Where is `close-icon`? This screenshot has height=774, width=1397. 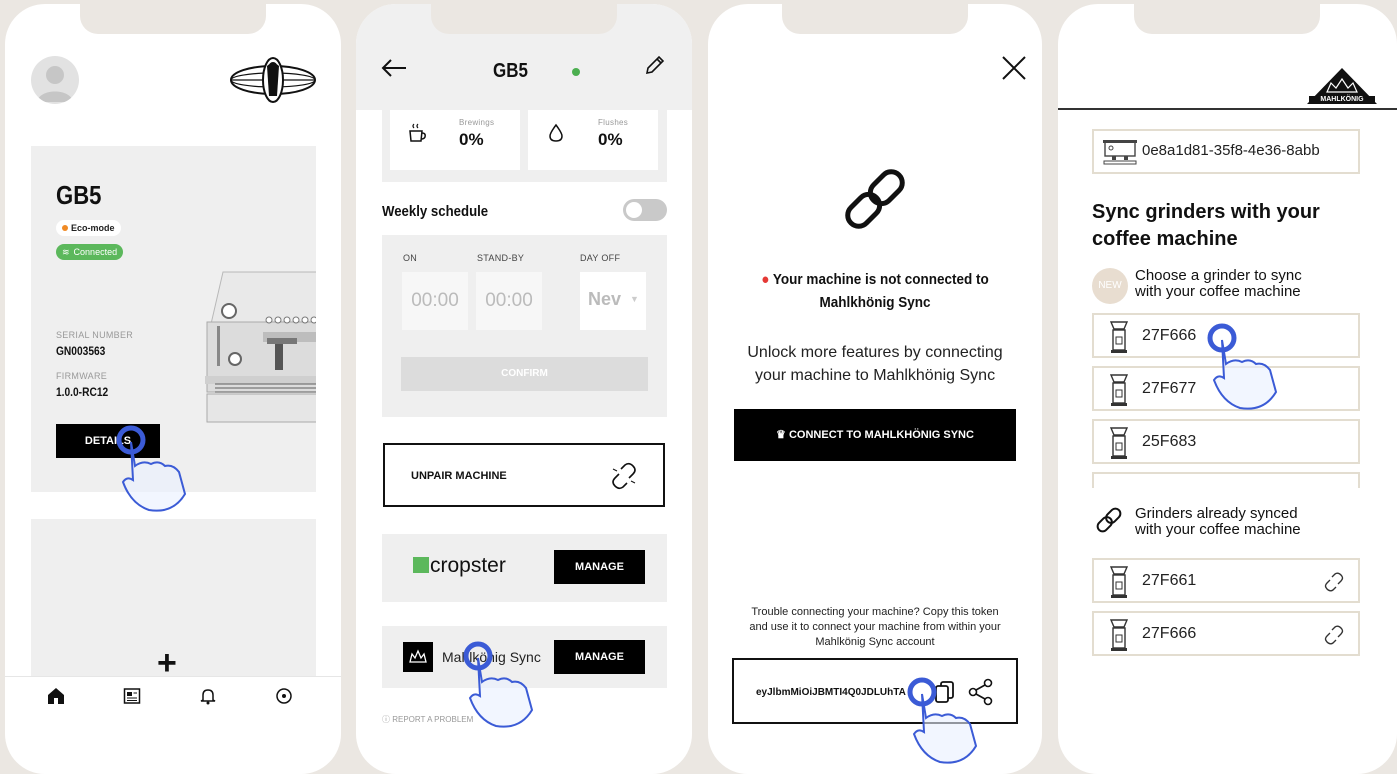
close-icon is located at coordinates (1014, 70).